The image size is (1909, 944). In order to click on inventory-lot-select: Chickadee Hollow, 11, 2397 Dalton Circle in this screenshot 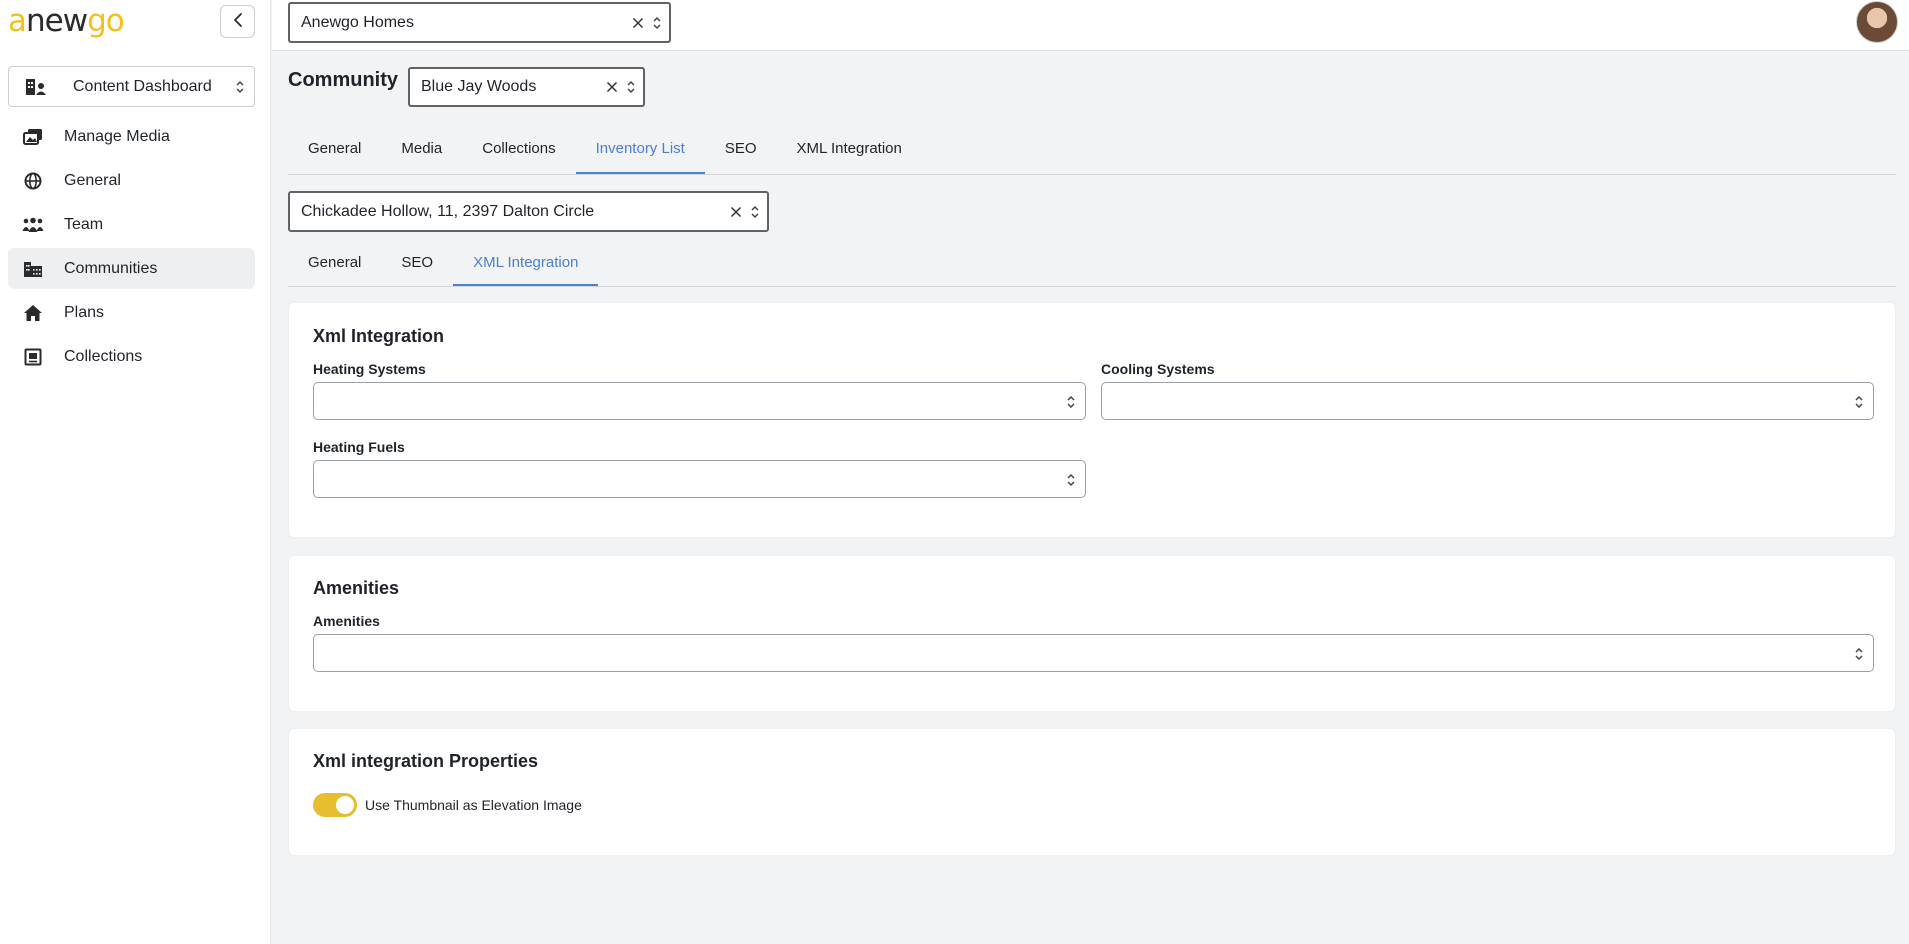, I will do `click(528, 211)`.